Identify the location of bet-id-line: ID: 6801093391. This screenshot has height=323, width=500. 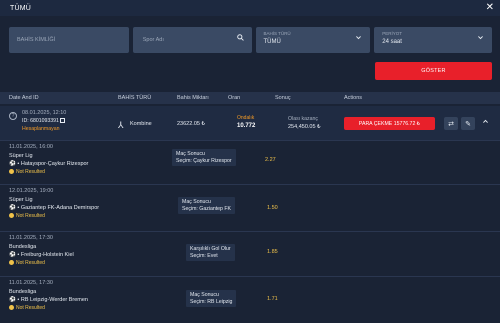
(44, 121).